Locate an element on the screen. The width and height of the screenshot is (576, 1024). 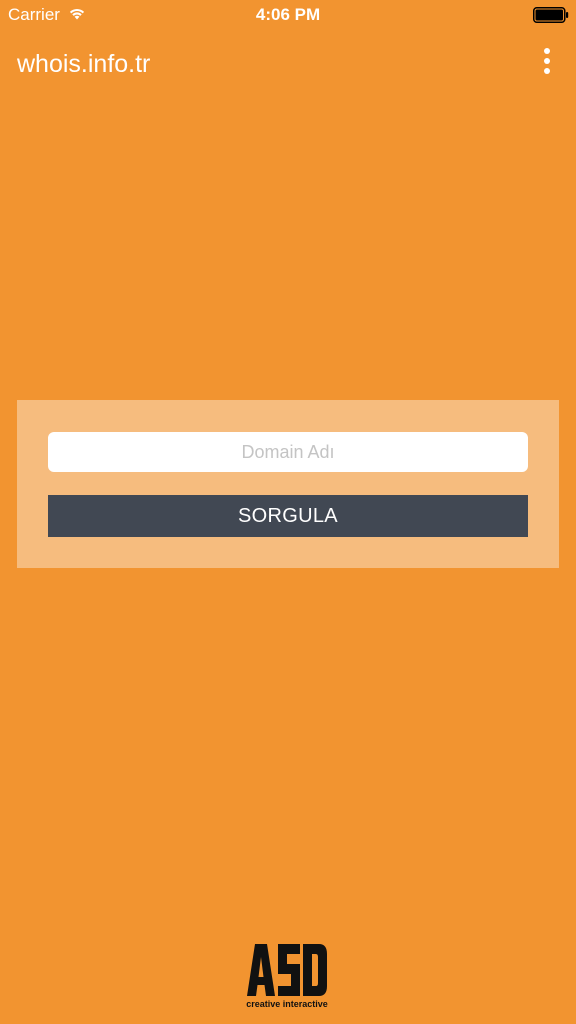
status-time: 4:06 PM is located at coordinates (288, 14).